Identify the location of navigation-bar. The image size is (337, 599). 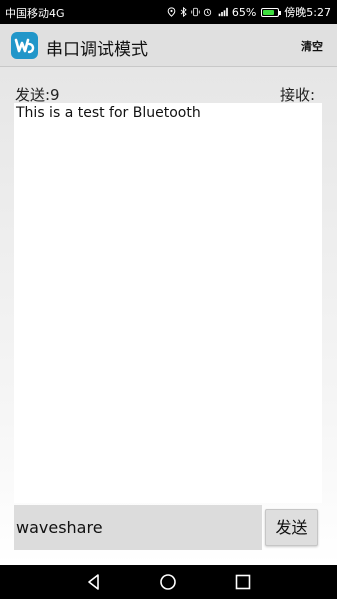
(168, 582).